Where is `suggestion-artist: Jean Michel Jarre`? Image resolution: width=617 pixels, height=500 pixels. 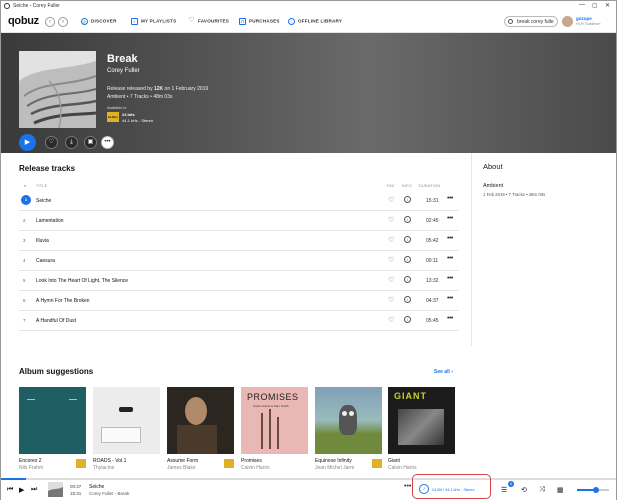 suggestion-artist: Jean Michel Jarre is located at coordinates (334, 468).